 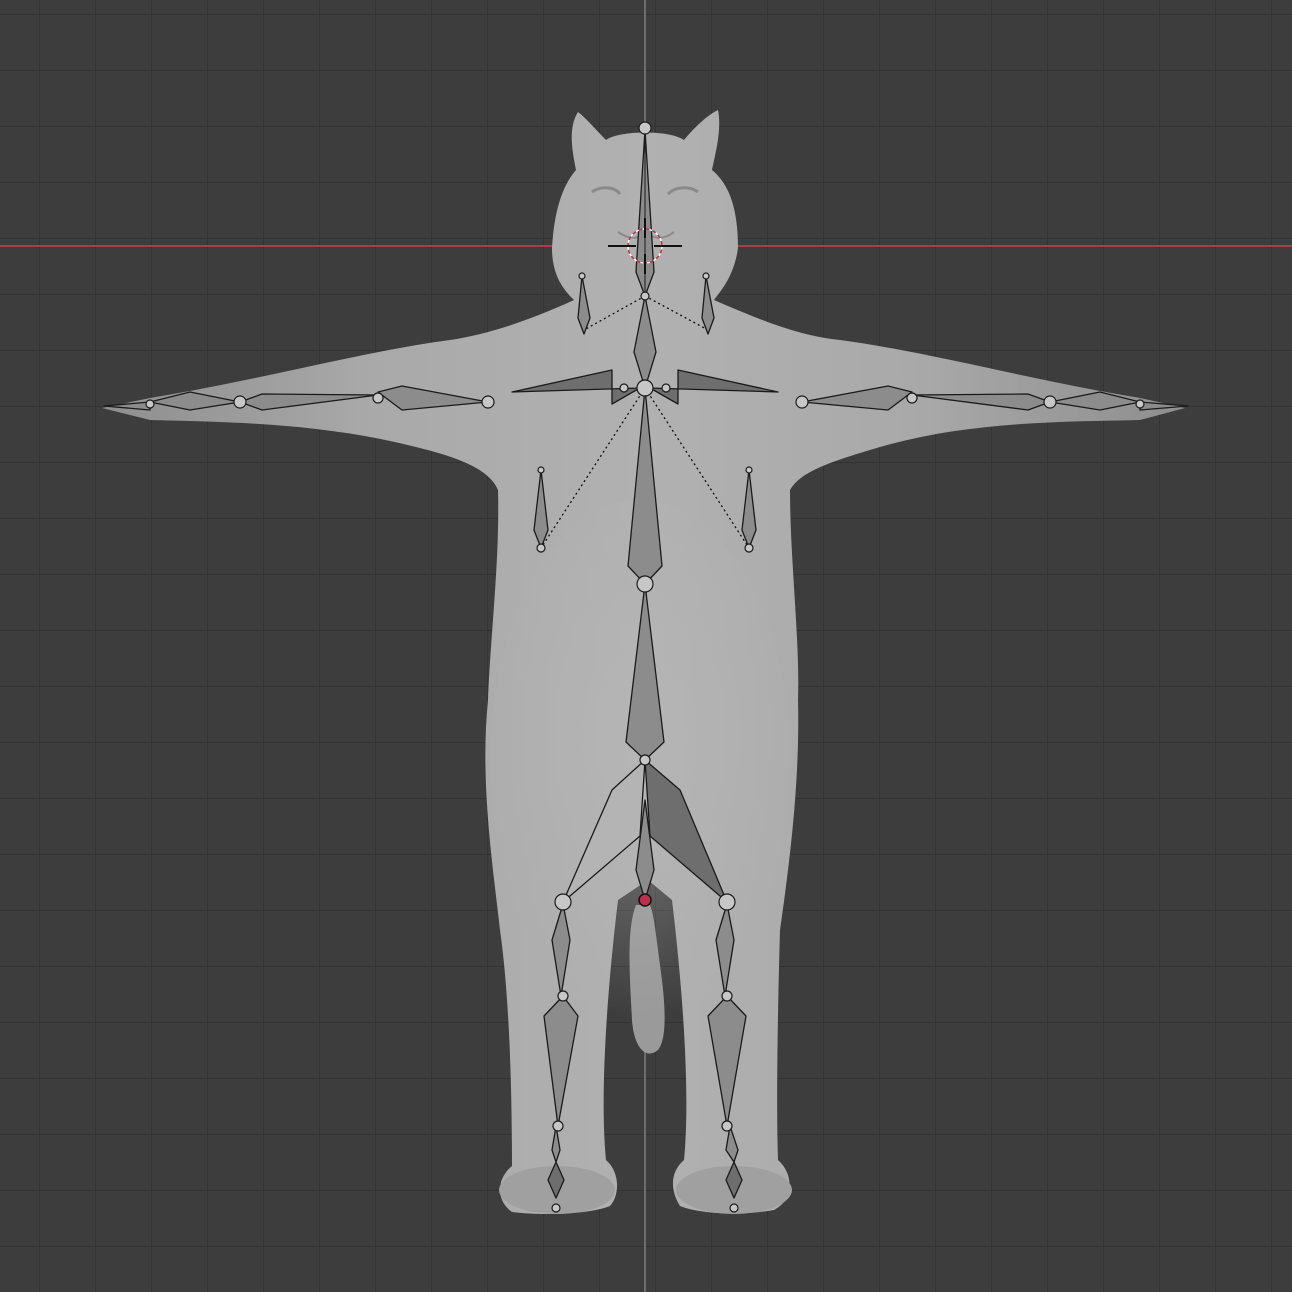 I want to click on joint-shoulder-left, so click(x=624, y=388).